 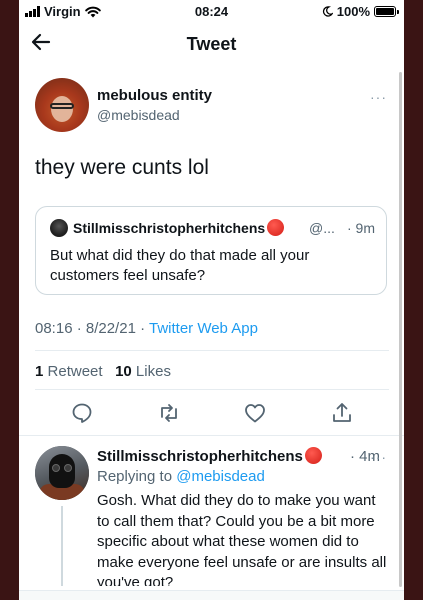 I want to click on replying-to-label: Replying to, so click(x=137, y=476).